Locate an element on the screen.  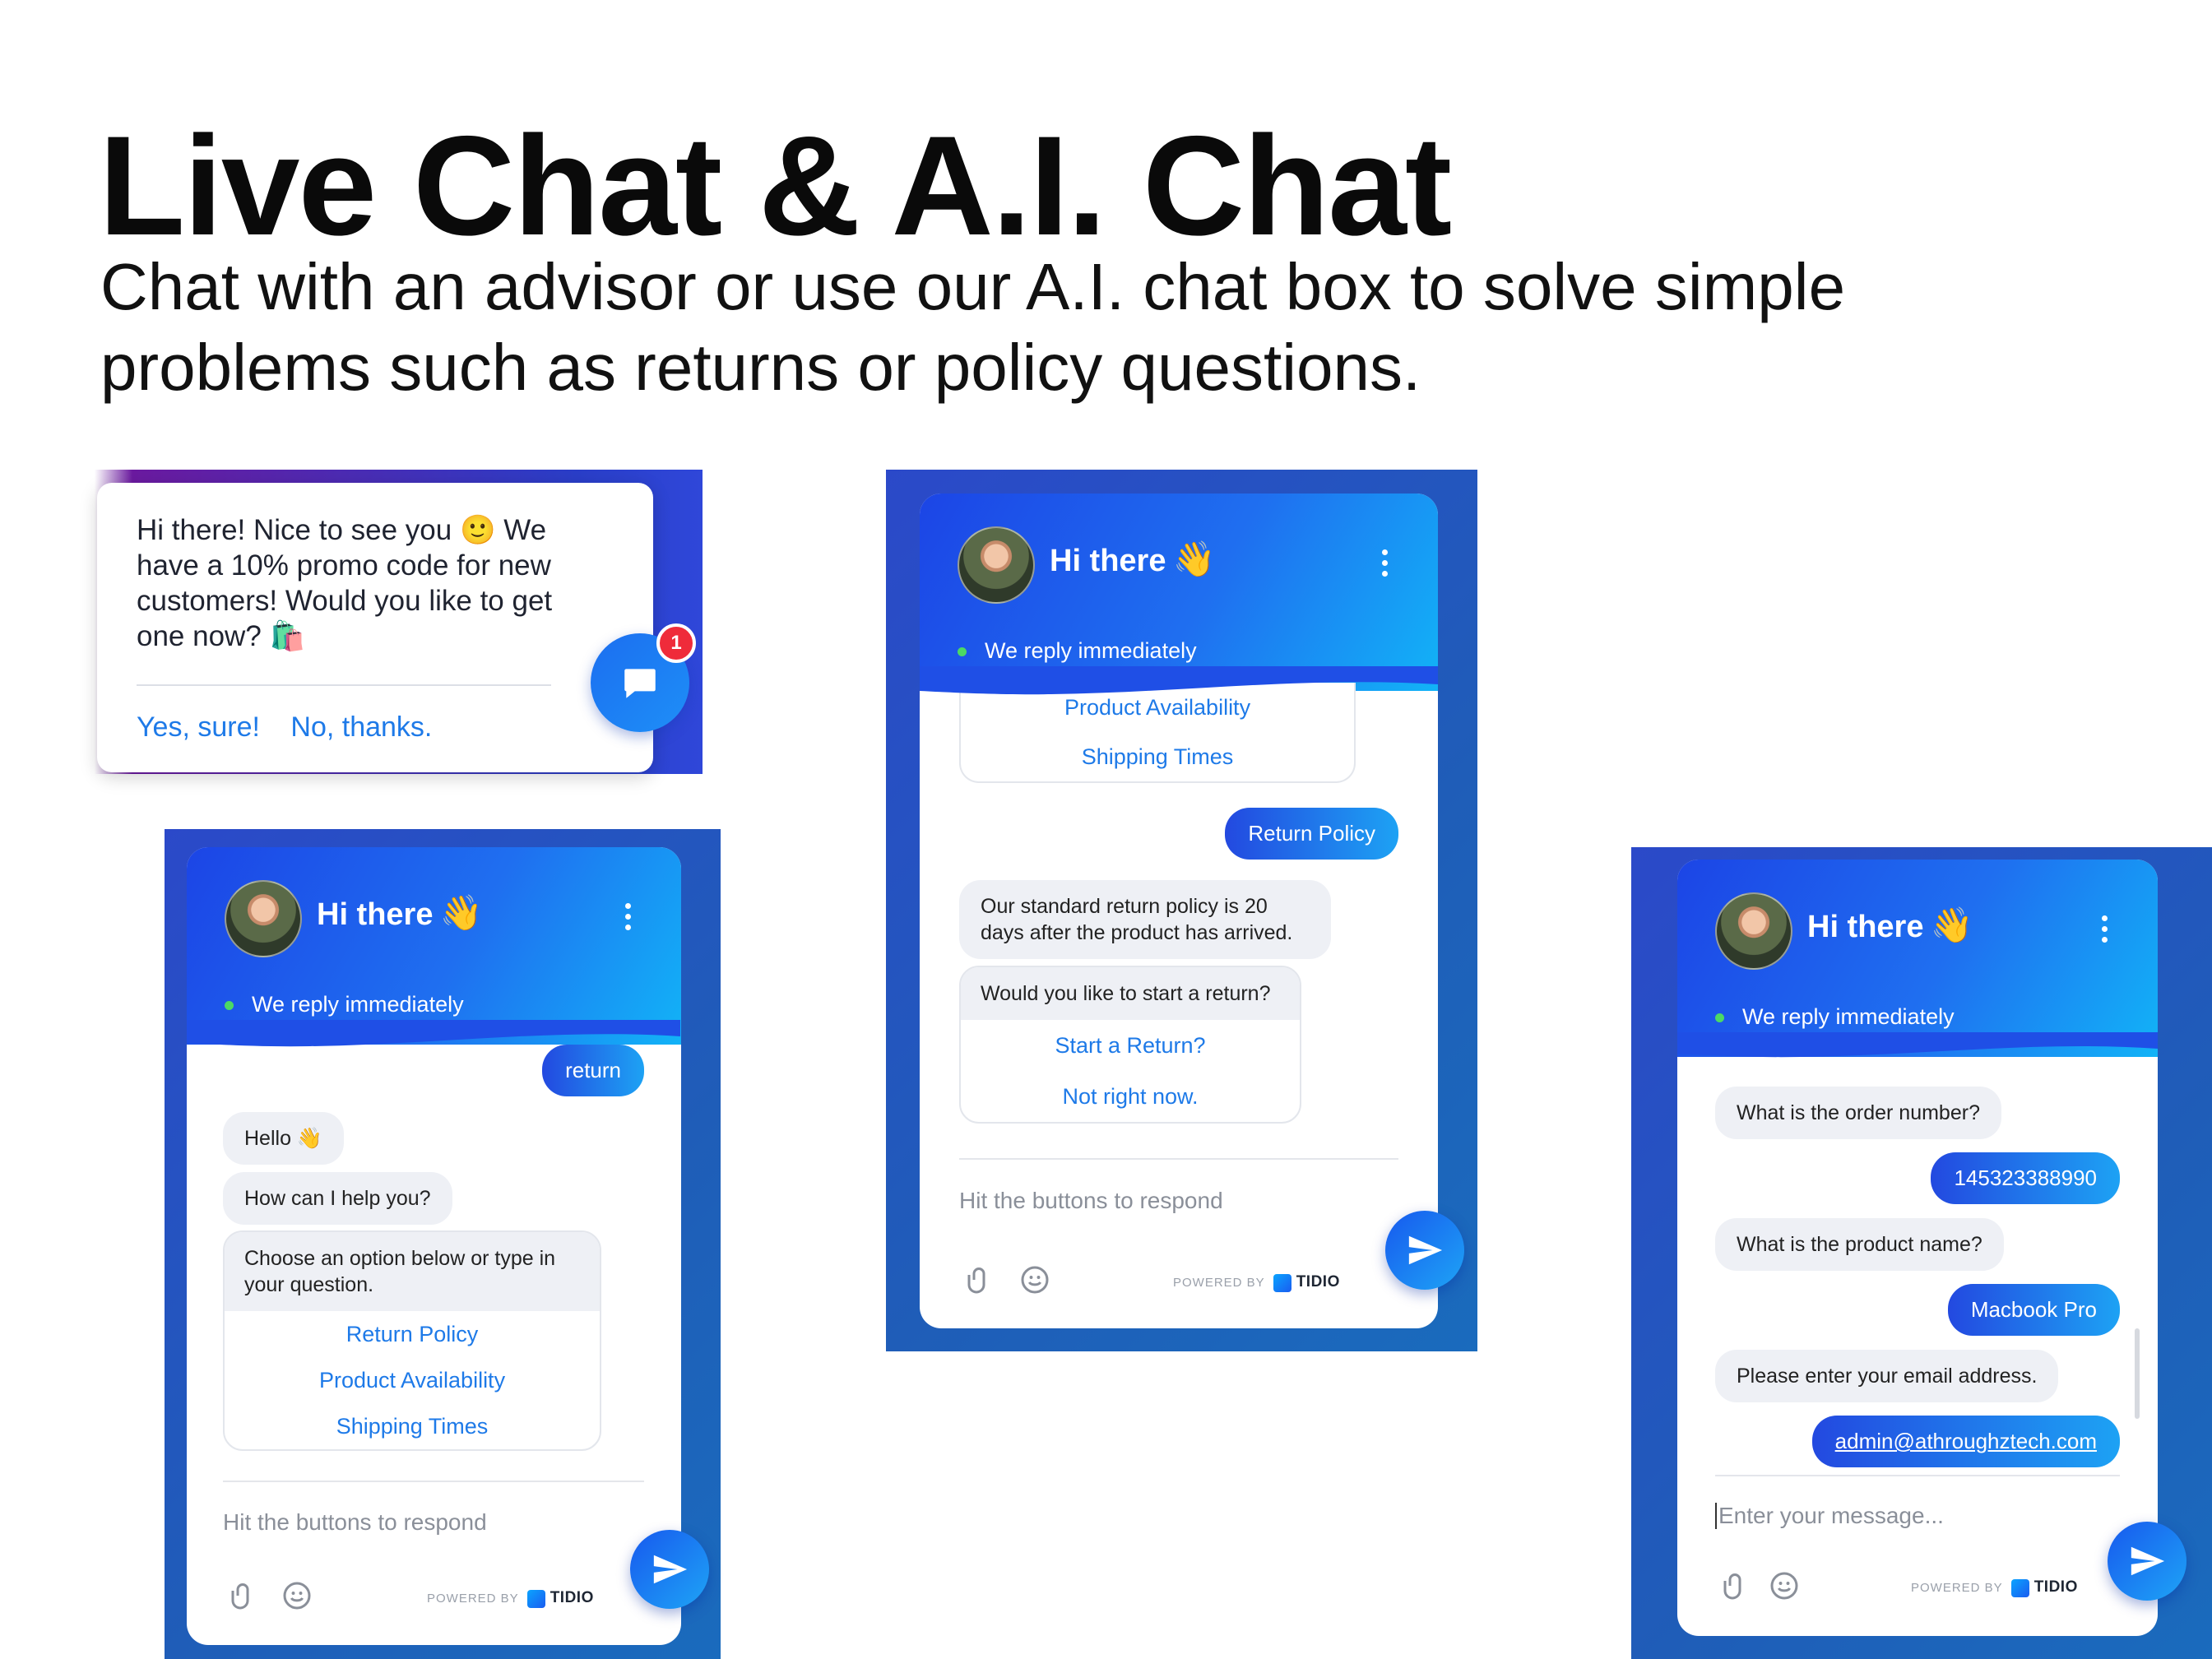
bot-message-help: How can I help you? is located at coordinates (338, 1198).